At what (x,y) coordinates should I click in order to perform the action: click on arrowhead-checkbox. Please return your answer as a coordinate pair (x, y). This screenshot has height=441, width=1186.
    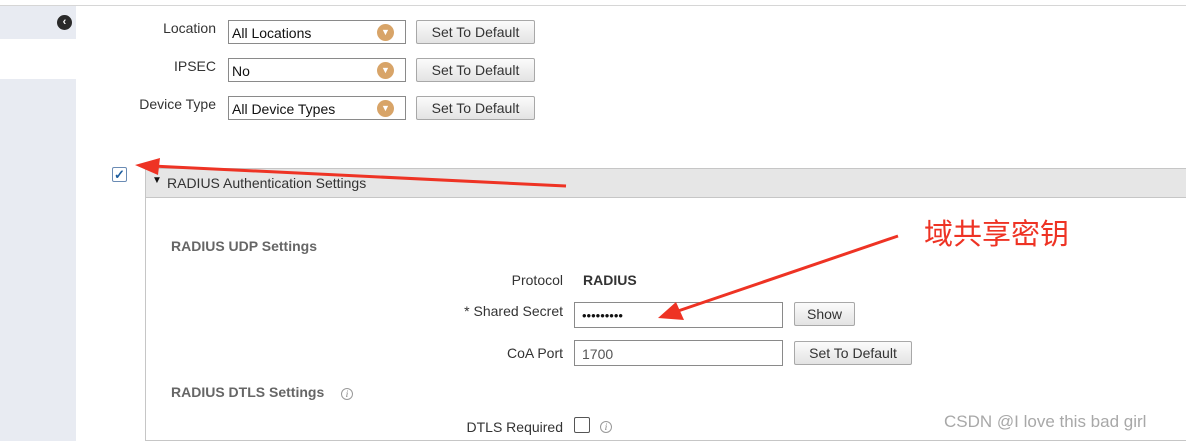
    Looking at the image, I should click on (147, 166).